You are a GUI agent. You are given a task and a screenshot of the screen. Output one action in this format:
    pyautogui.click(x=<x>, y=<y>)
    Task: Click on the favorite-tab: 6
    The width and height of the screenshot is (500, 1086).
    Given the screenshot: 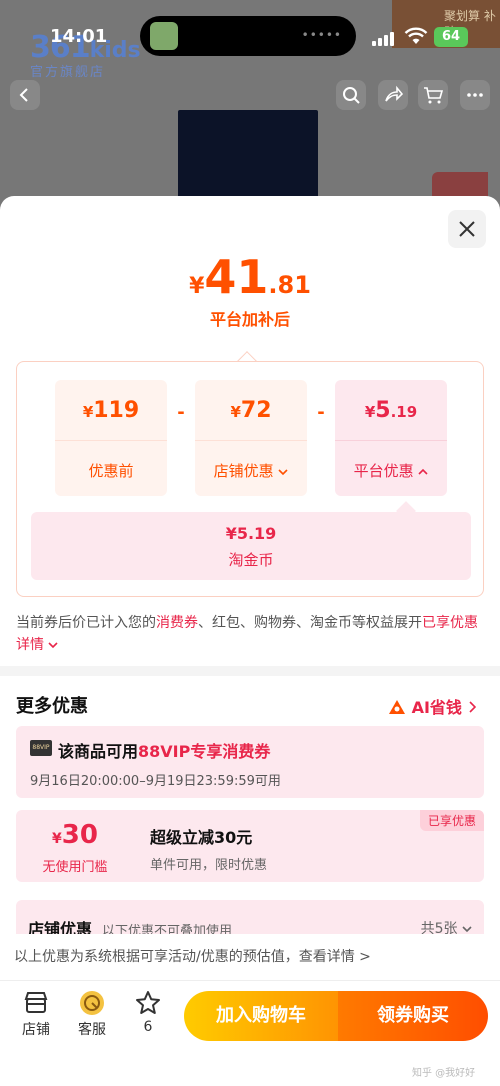 What is the action you would take?
    pyautogui.click(x=148, y=1012)
    